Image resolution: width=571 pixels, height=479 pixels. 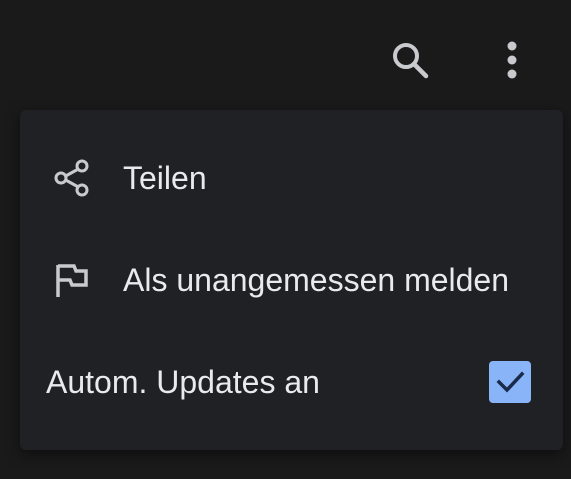 I want to click on auto-updates-checkbox, so click(x=510, y=382).